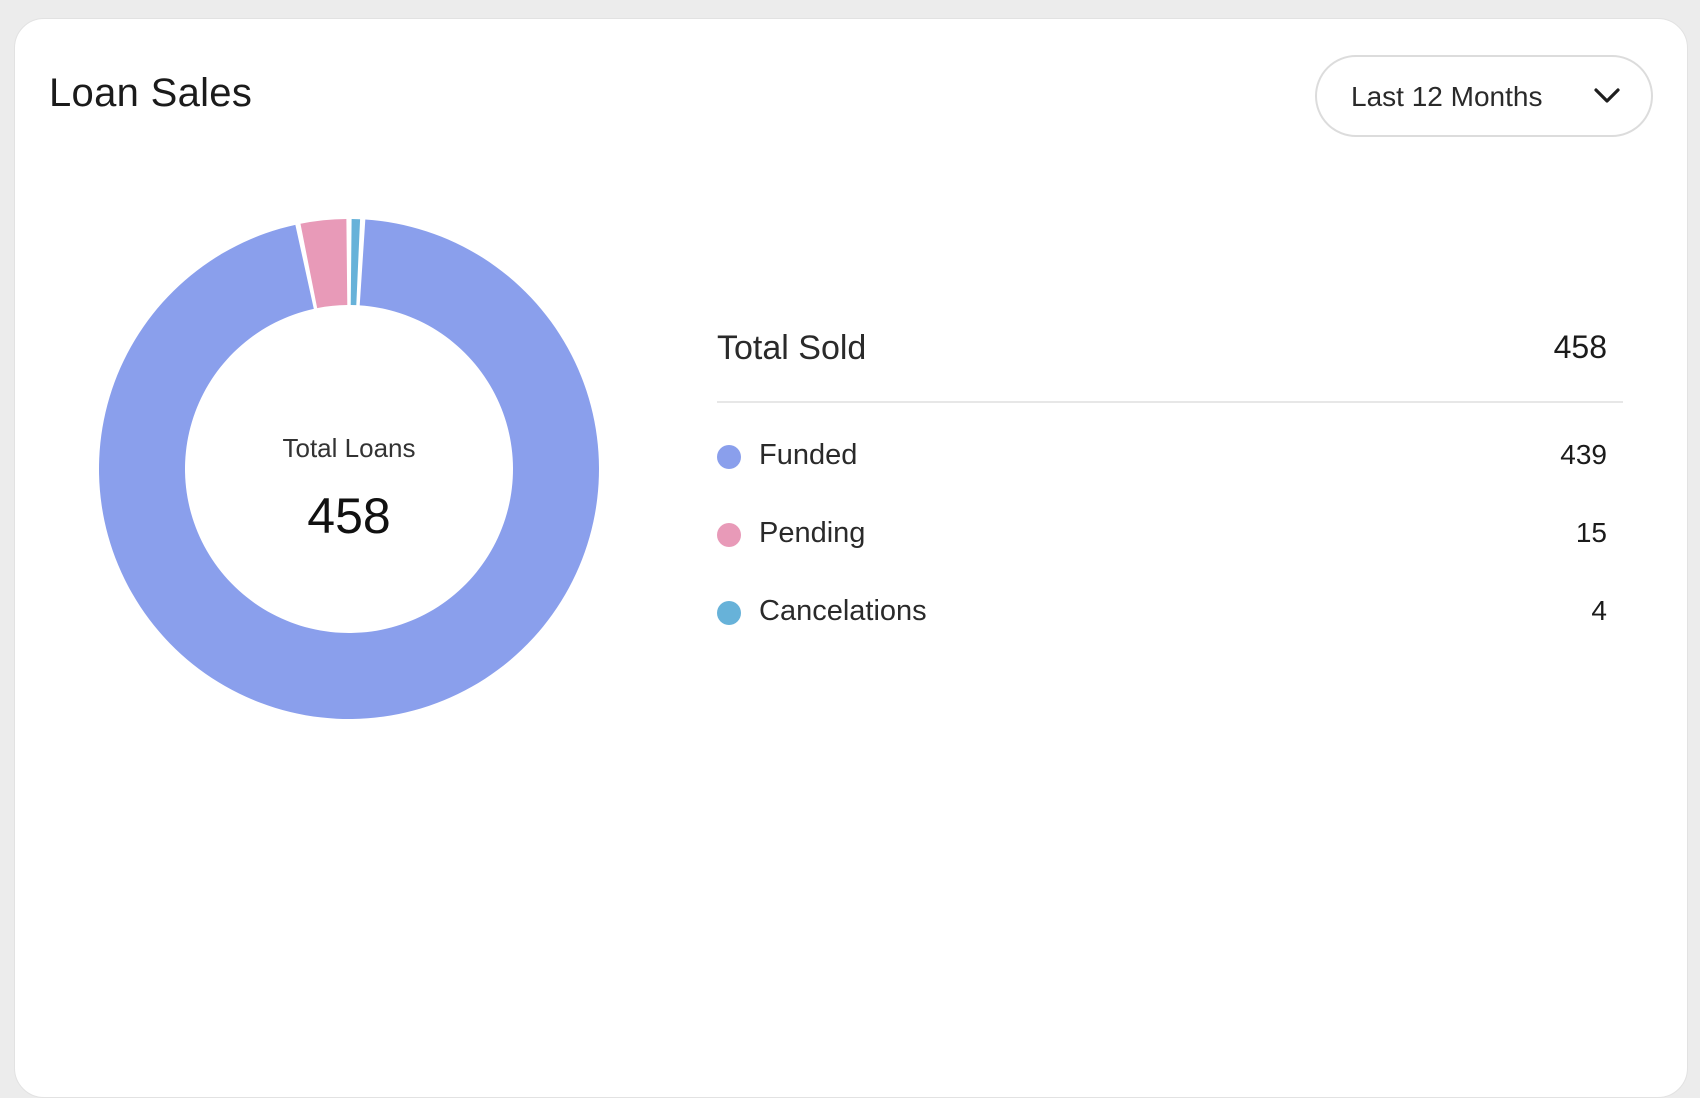 The image size is (1700, 1098). I want to click on legend-label: Pending, so click(812, 533).